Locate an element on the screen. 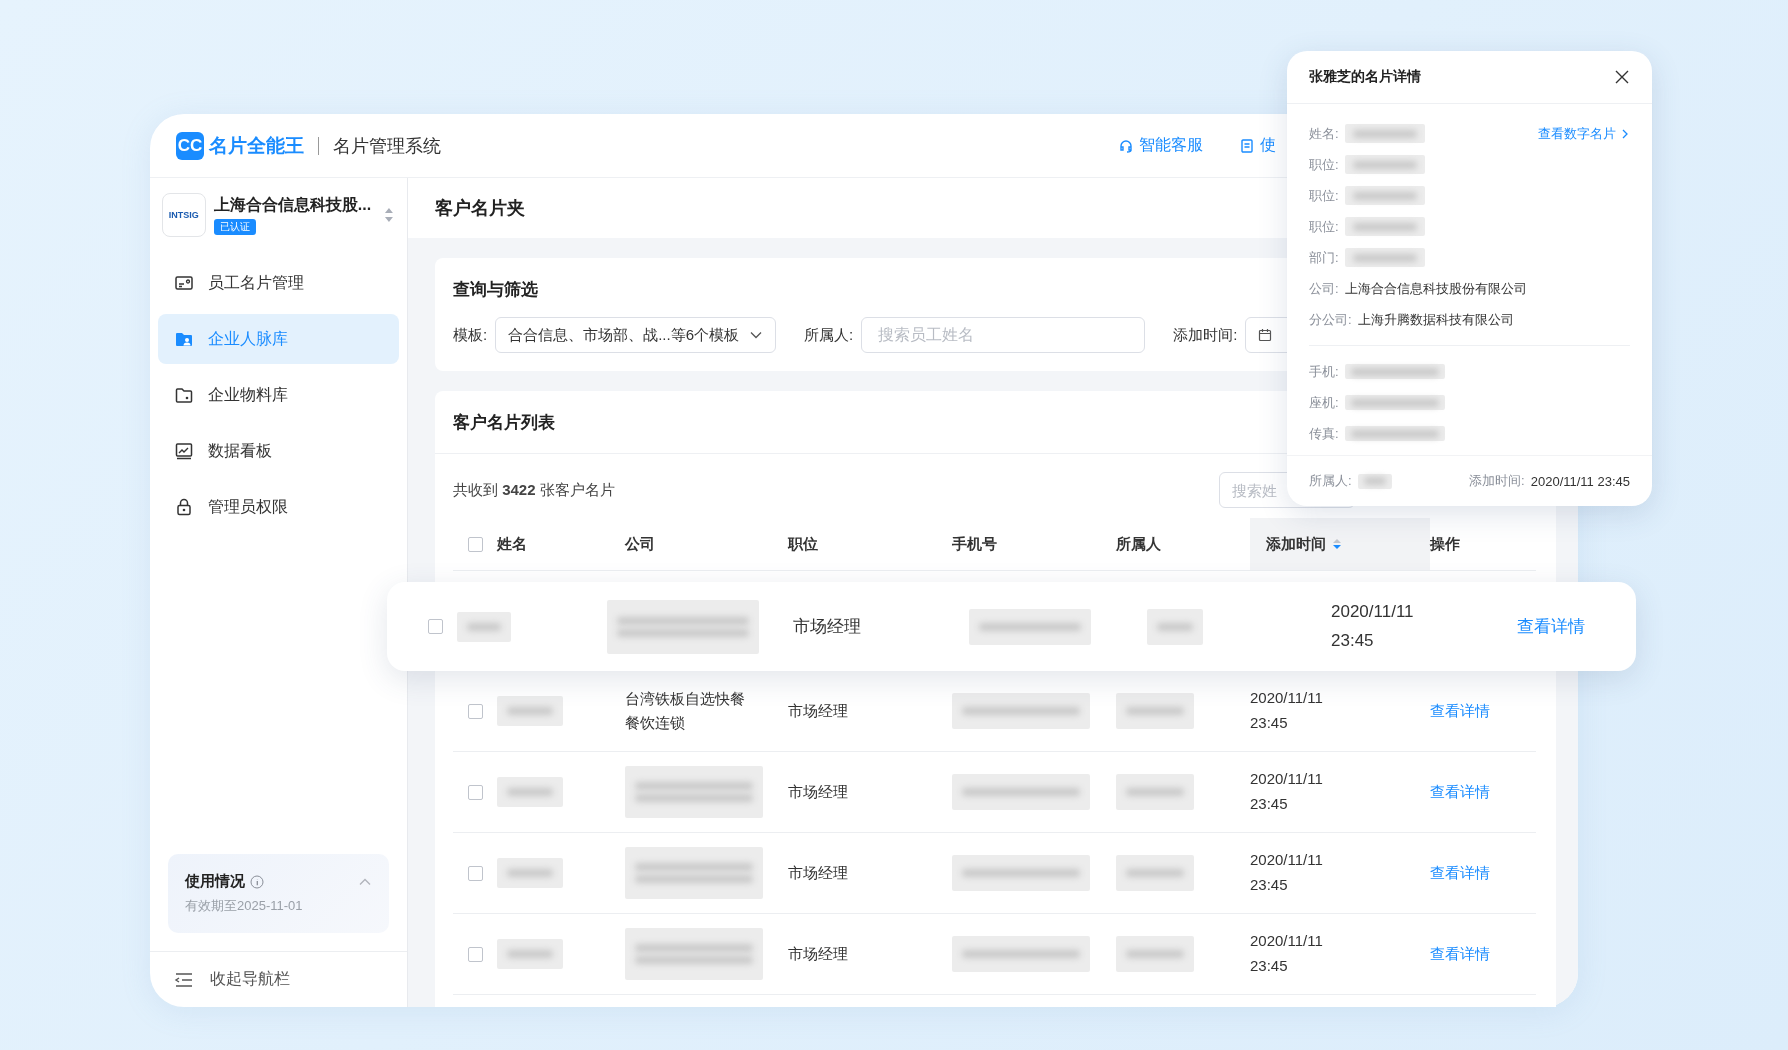  nav-item: 数据看板 is located at coordinates (278, 451).